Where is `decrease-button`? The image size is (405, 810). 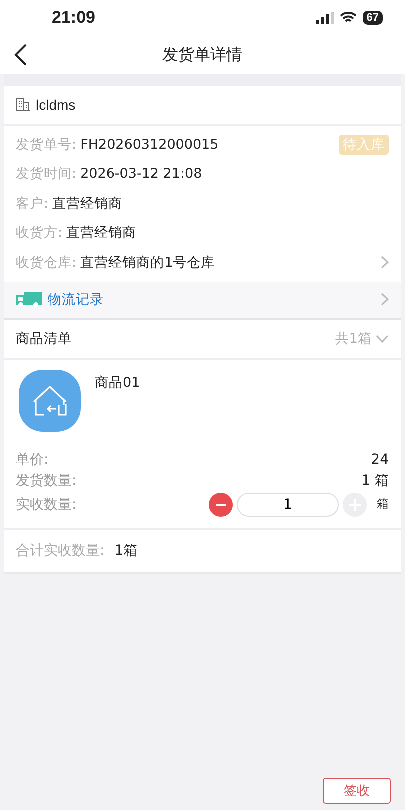
decrease-button is located at coordinates (221, 504).